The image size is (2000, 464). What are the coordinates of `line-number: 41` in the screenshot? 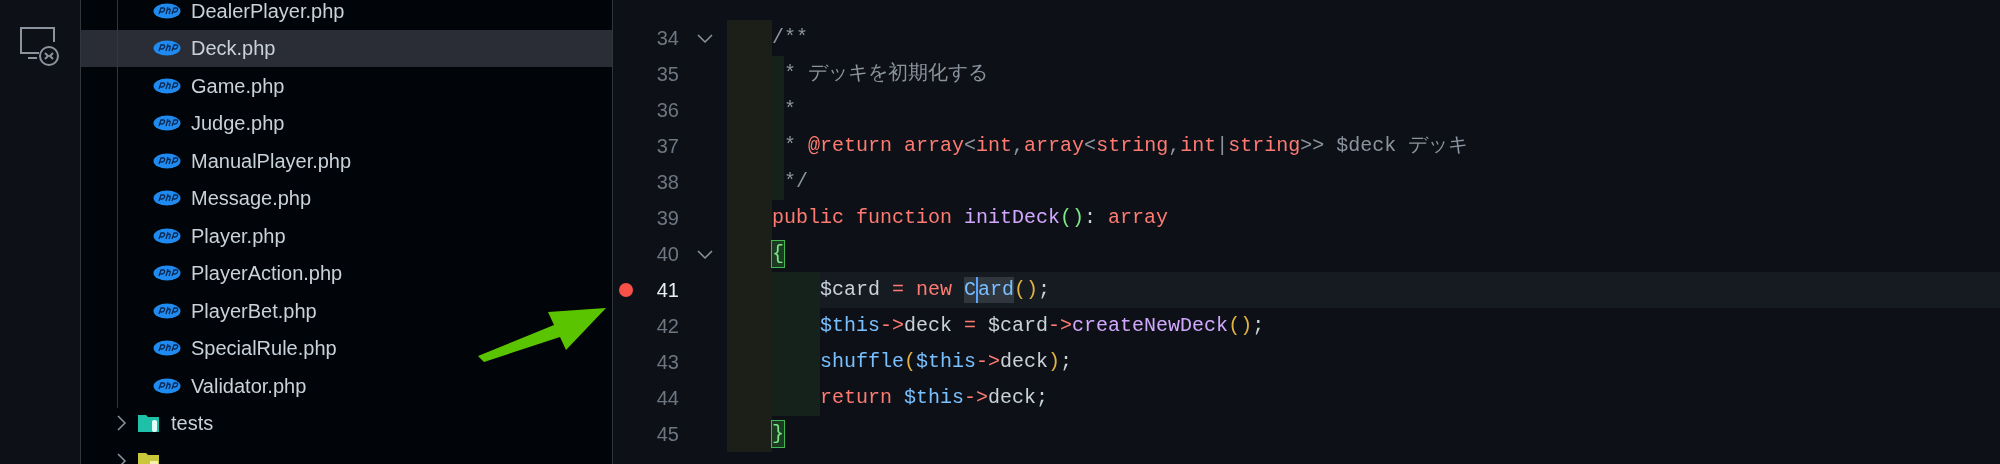 It's located at (667, 290).